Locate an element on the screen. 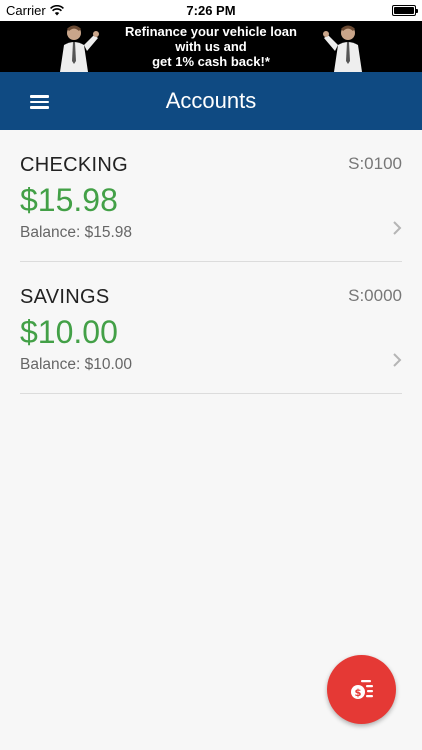  ad-line-2: with us and is located at coordinates (211, 46).